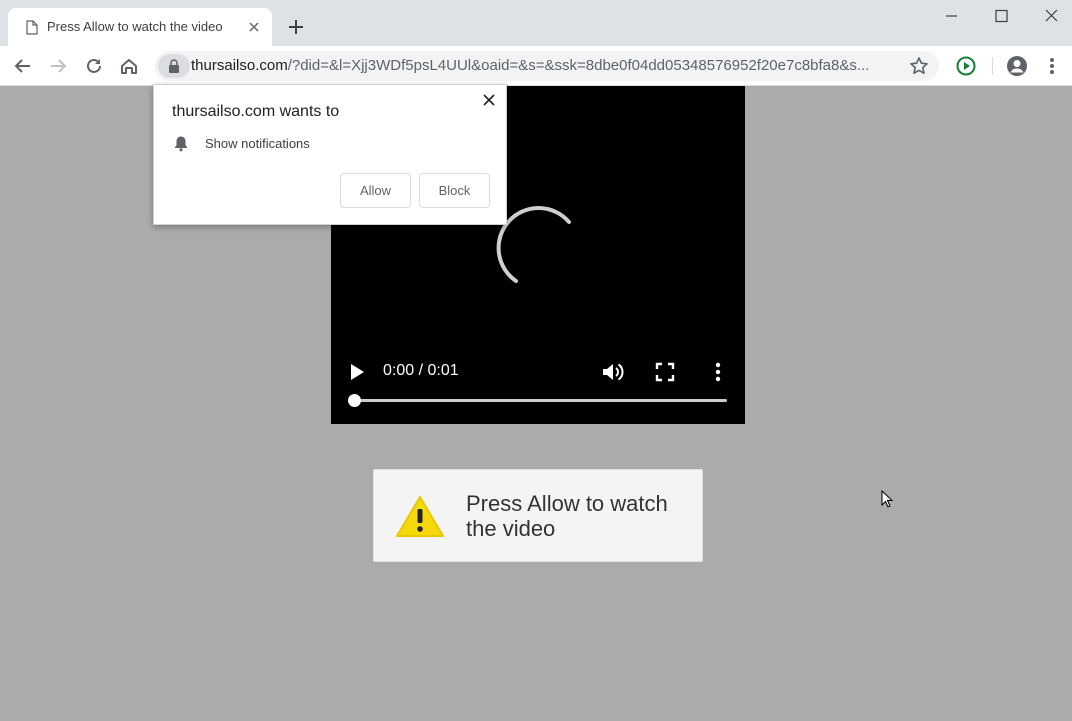 The image size is (1072, 721). I want to click on reload-icon, so click(94, 66).